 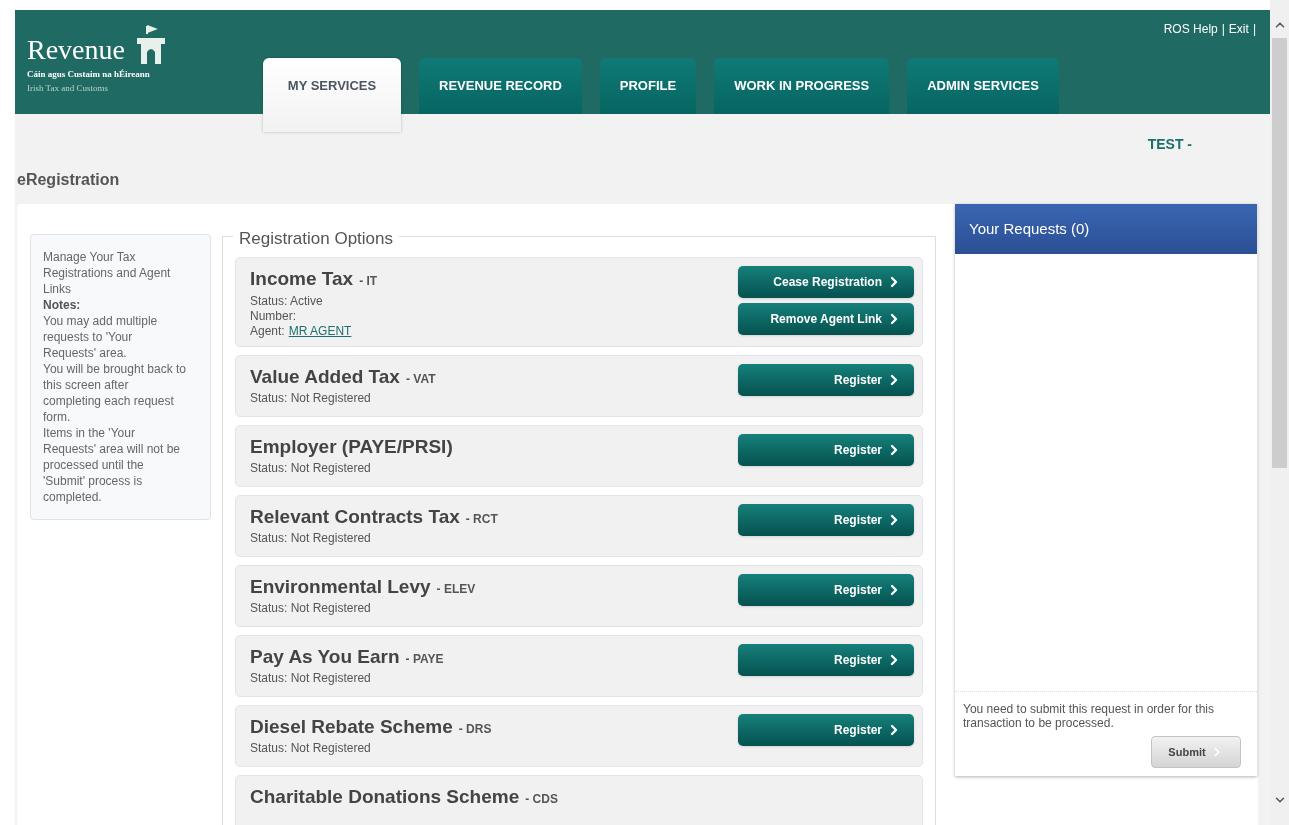 I want to click on header-link: Exit, so click(x=1238, y=29).